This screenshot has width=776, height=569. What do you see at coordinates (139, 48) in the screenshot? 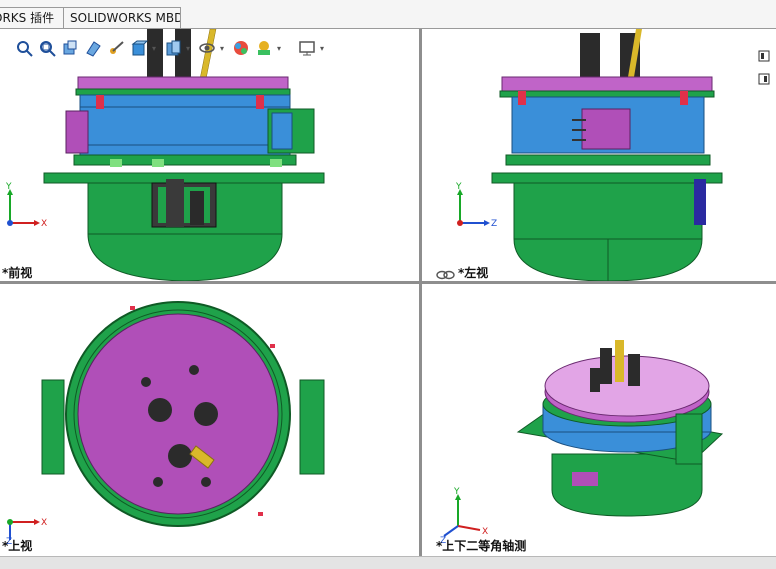
I see `view-orientation-icon` at bounding box center [139, 48].